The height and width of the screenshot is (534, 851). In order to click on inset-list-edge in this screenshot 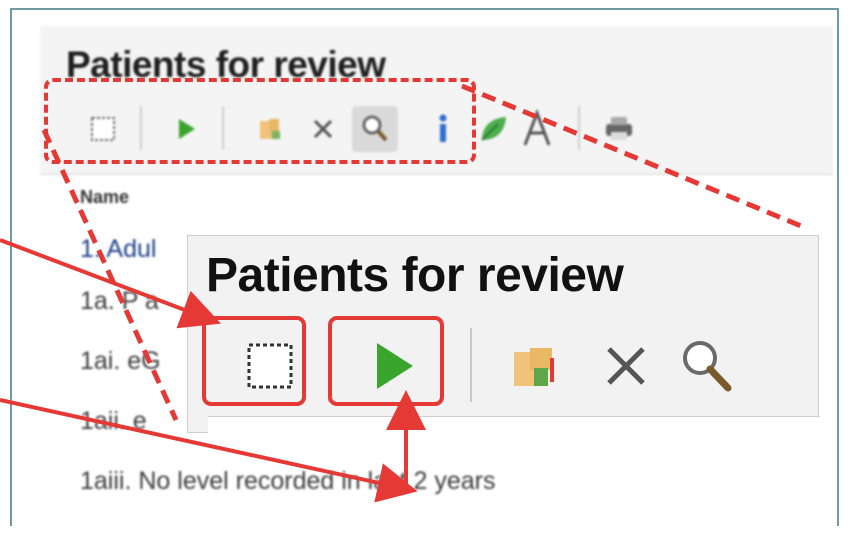, I will do `click(514, 425)`.